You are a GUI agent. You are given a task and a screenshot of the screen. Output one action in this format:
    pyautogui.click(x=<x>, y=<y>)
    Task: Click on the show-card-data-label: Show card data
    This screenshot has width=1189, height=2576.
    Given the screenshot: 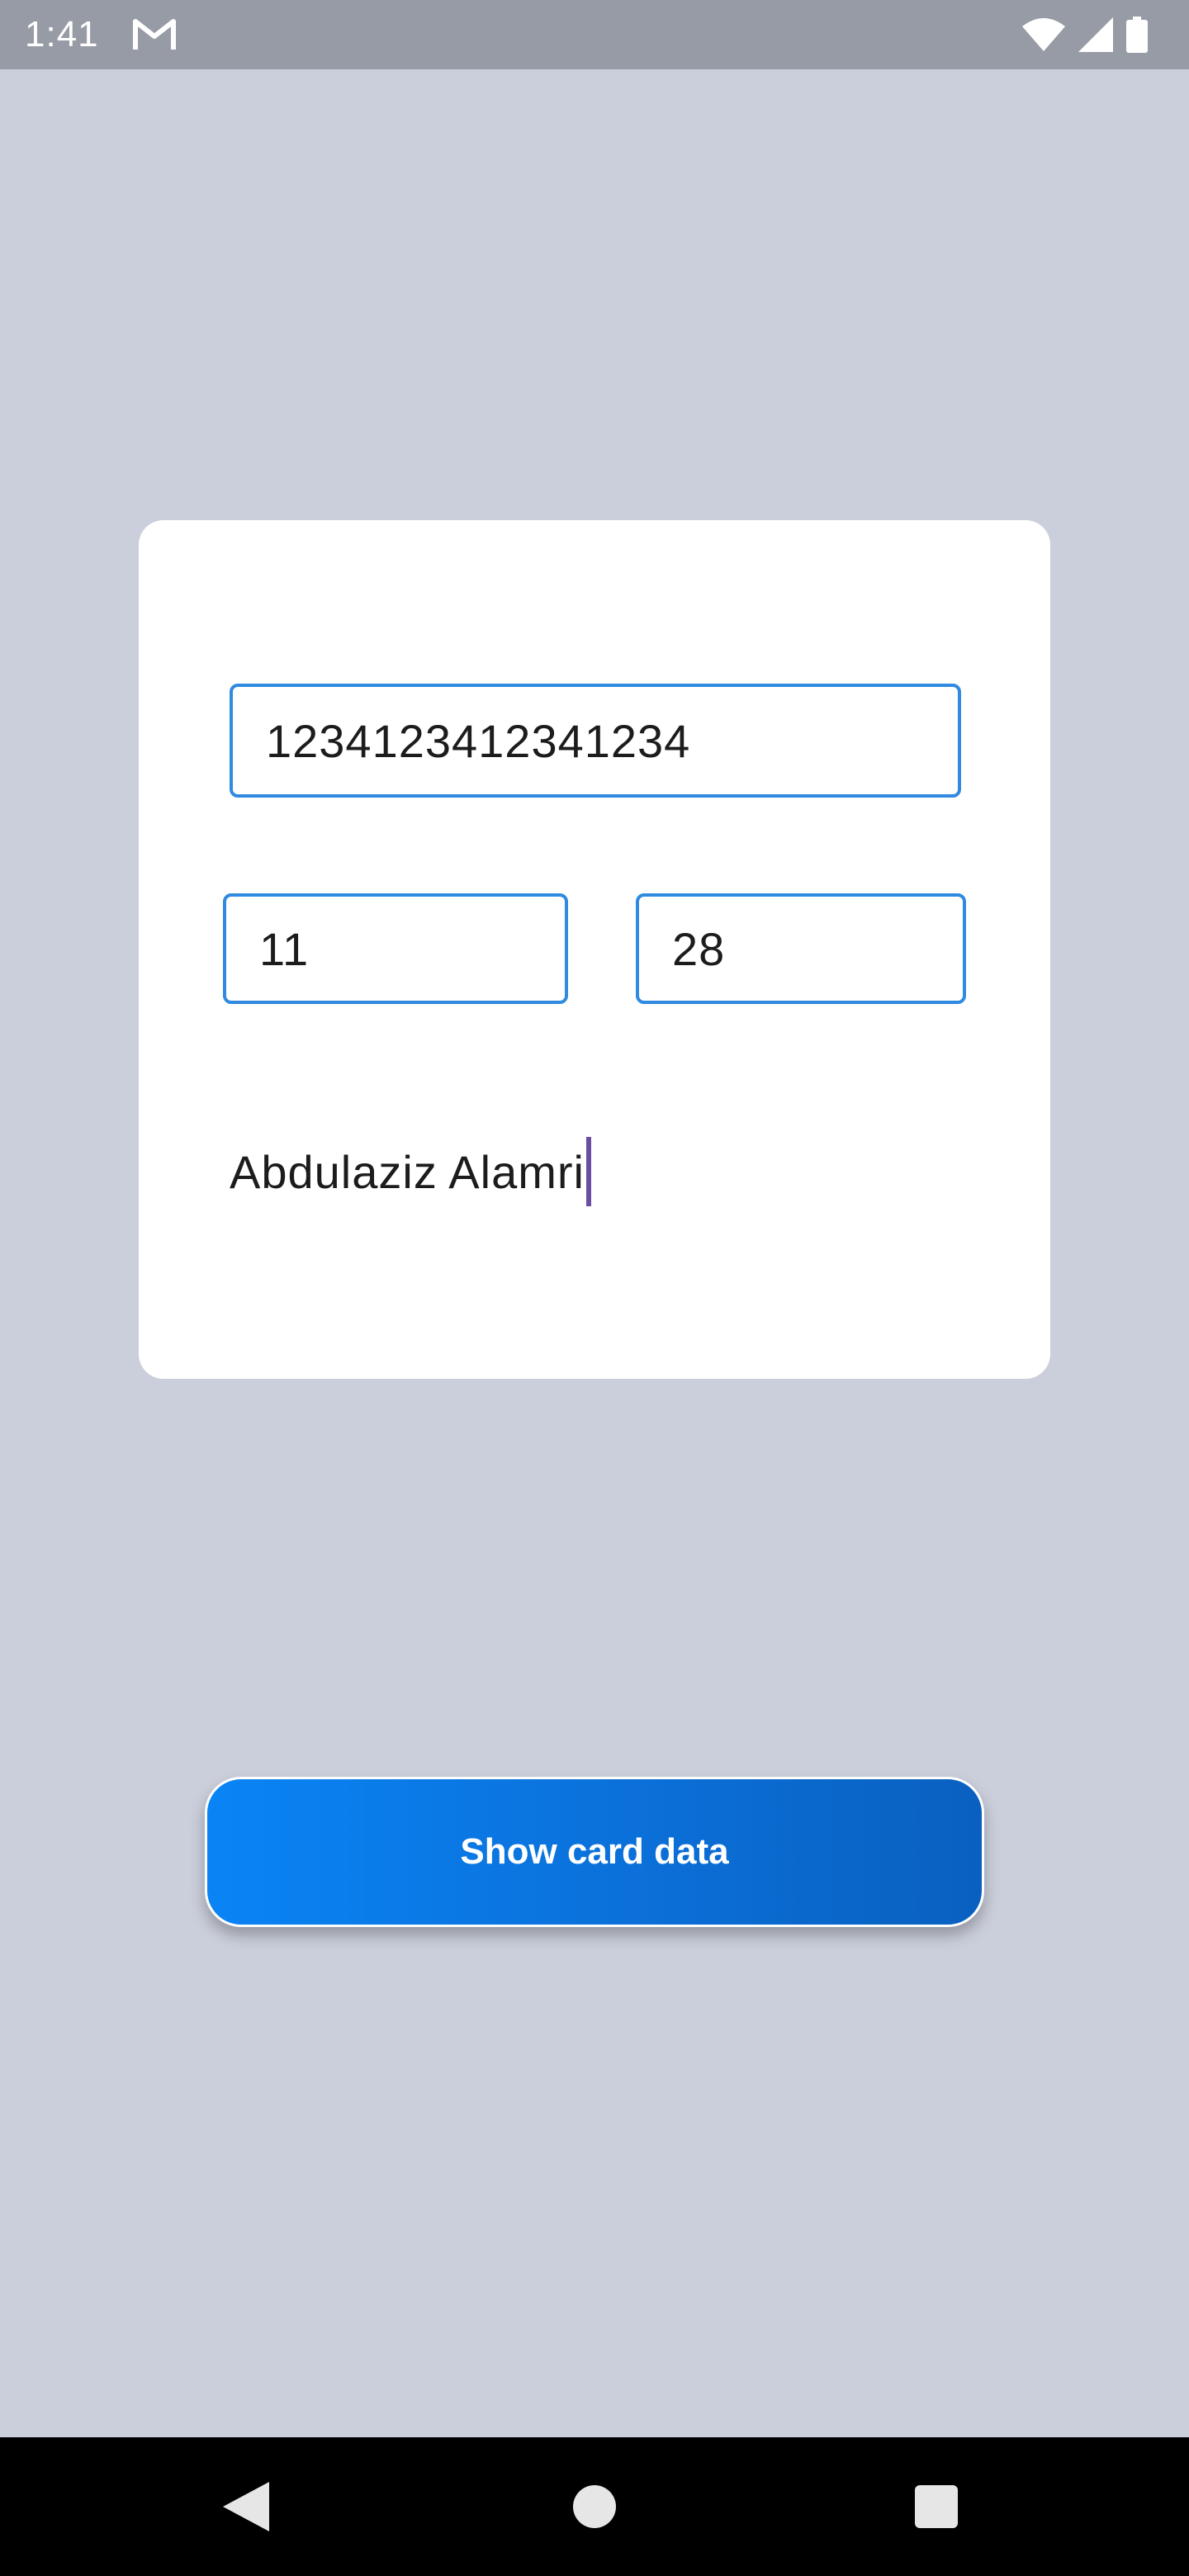 What is the action you would take?
    pyautogui.click(x=594, y=1851)
    